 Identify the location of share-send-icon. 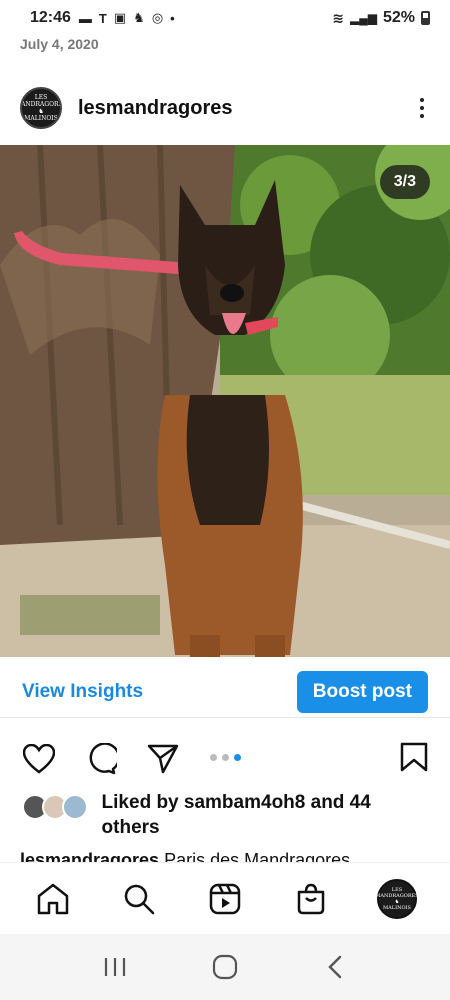
(163, 759).